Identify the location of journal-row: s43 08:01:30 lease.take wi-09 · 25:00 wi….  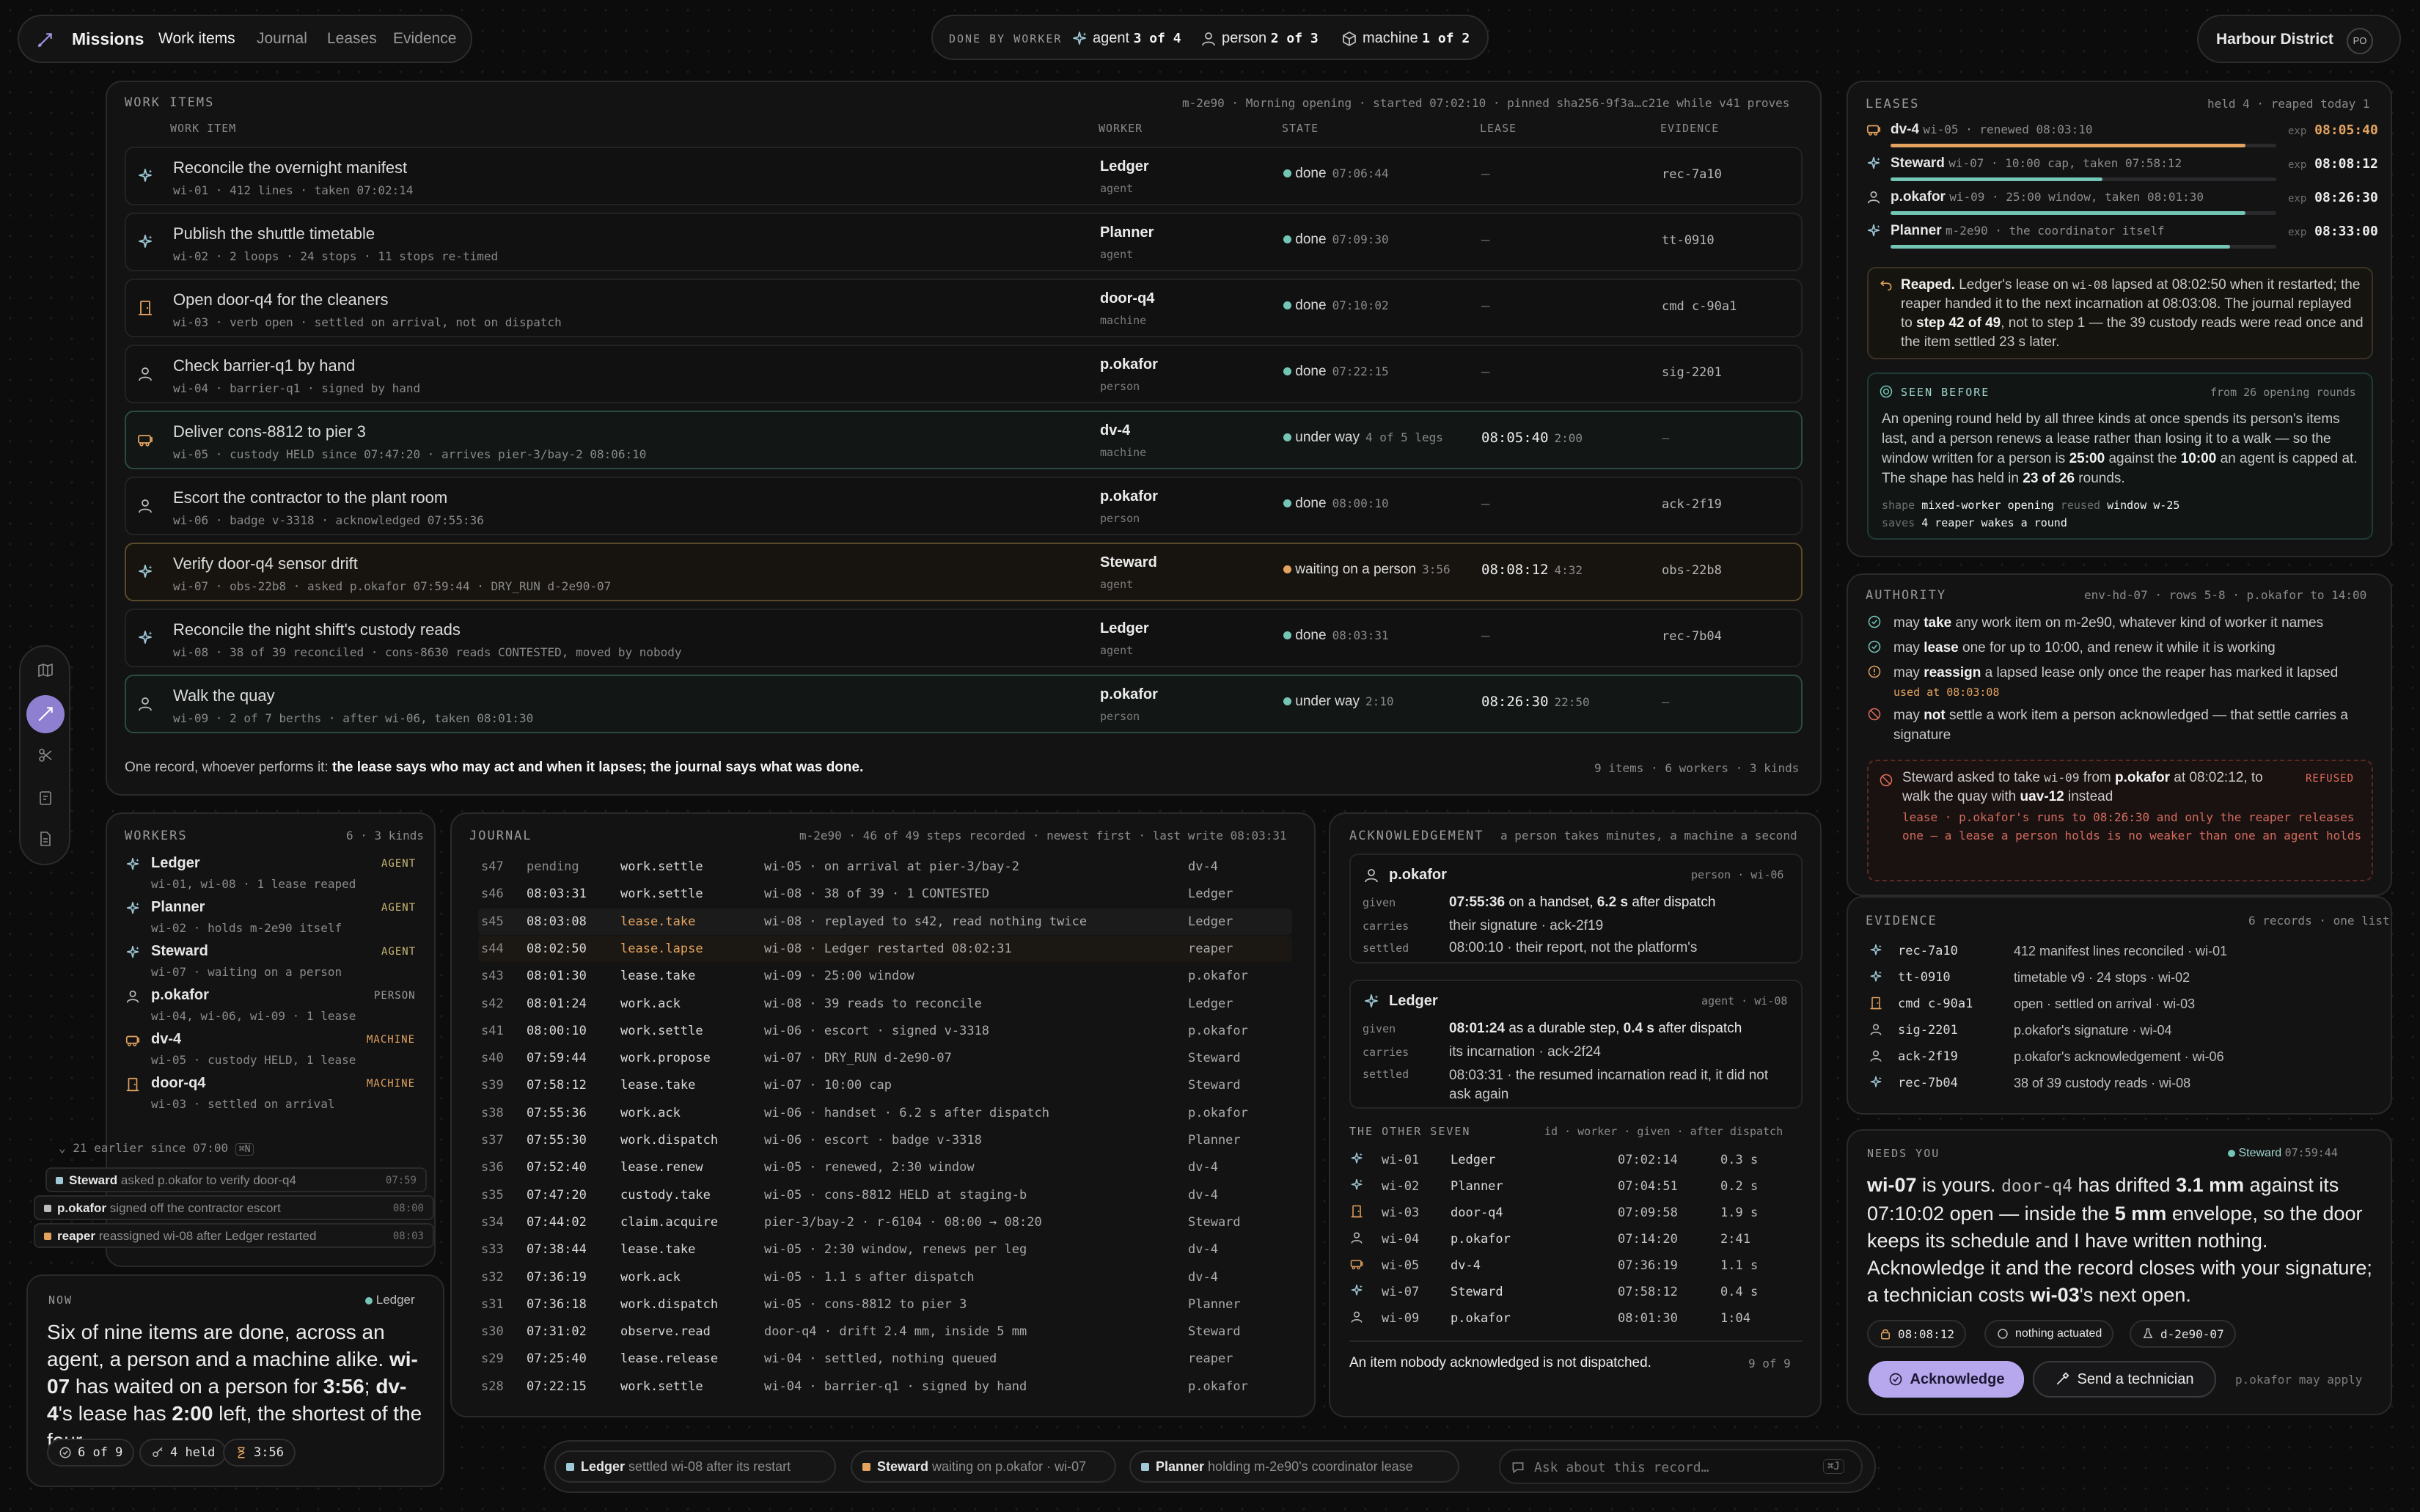
(885, 976).